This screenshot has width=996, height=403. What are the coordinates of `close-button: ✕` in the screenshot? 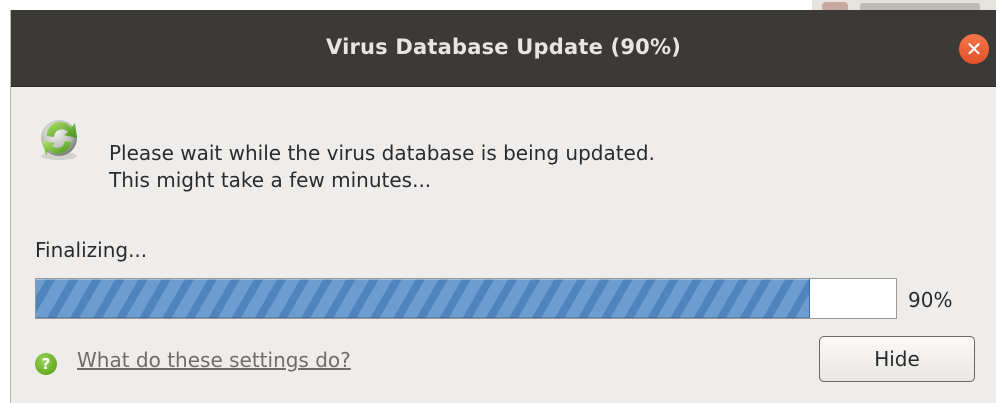 It's located at (974, 49).